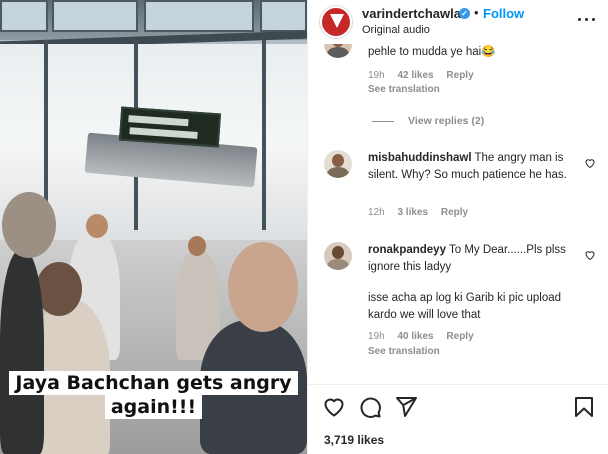  What do you see at coordinates (415, 75) in the screenshot?
I see `comment-likes: 42 likes` at bounding box center [415, 75].